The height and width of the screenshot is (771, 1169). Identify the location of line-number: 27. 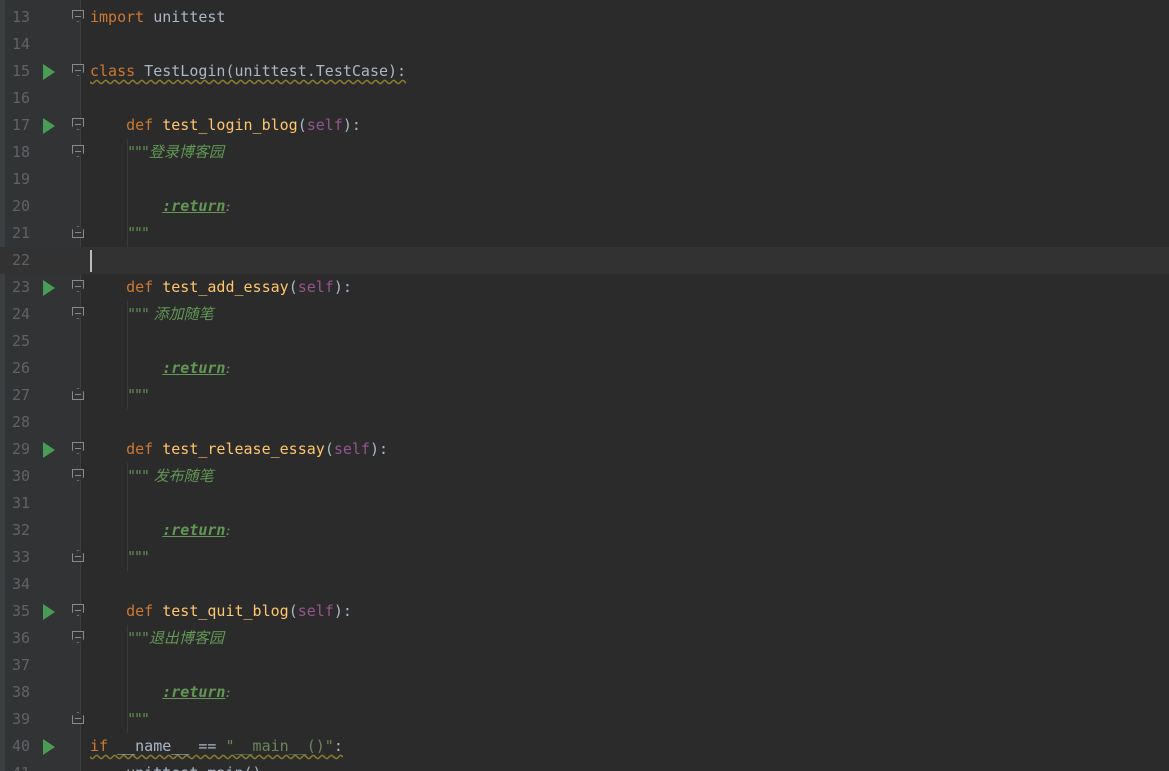
(21, 395).